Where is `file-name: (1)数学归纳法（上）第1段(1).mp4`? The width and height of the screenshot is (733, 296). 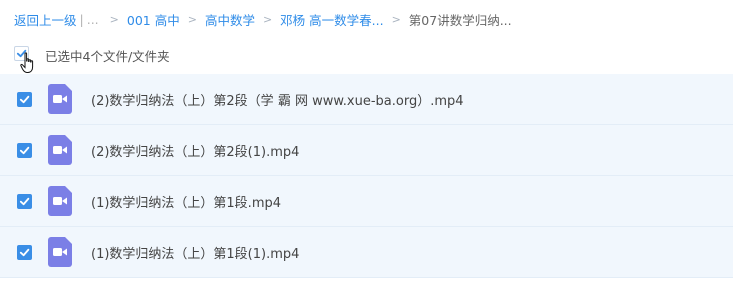 file-name: (1)数学归纳法（上）第1段(1).mp4 is located at coordinates (195, 252).